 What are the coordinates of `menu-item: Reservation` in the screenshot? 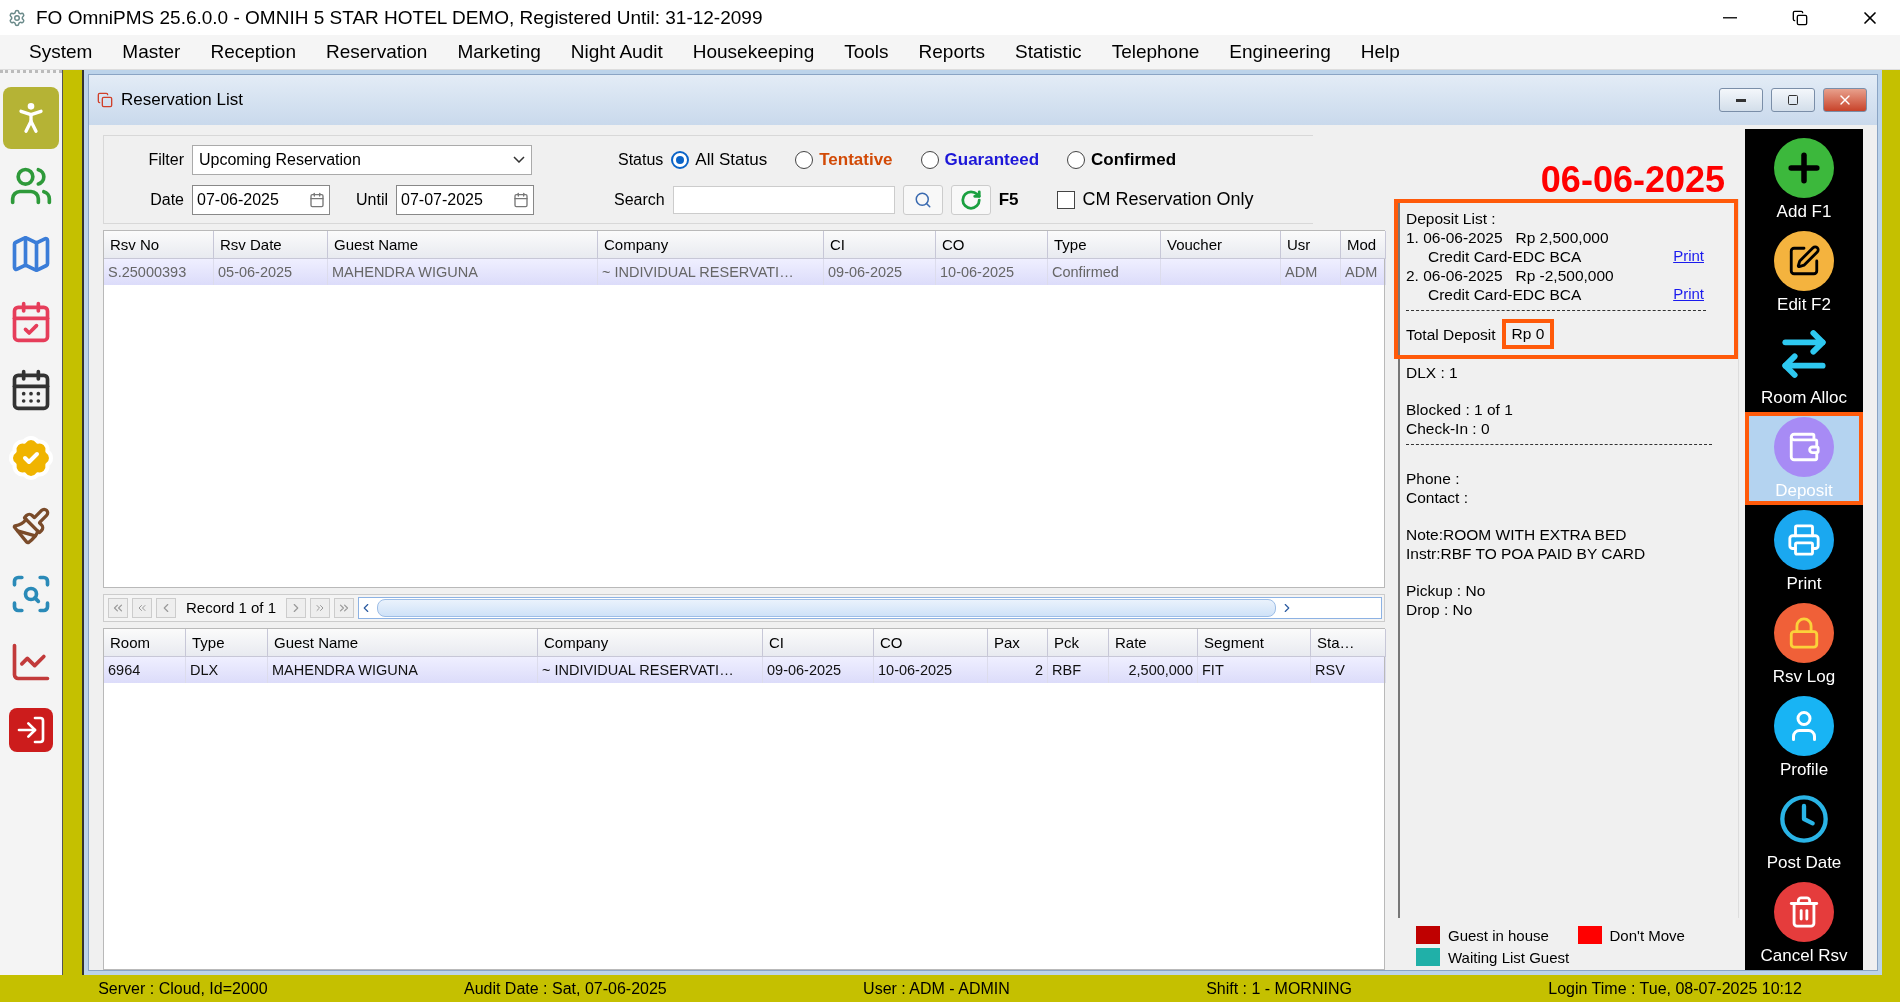 It's located at (377, 52).